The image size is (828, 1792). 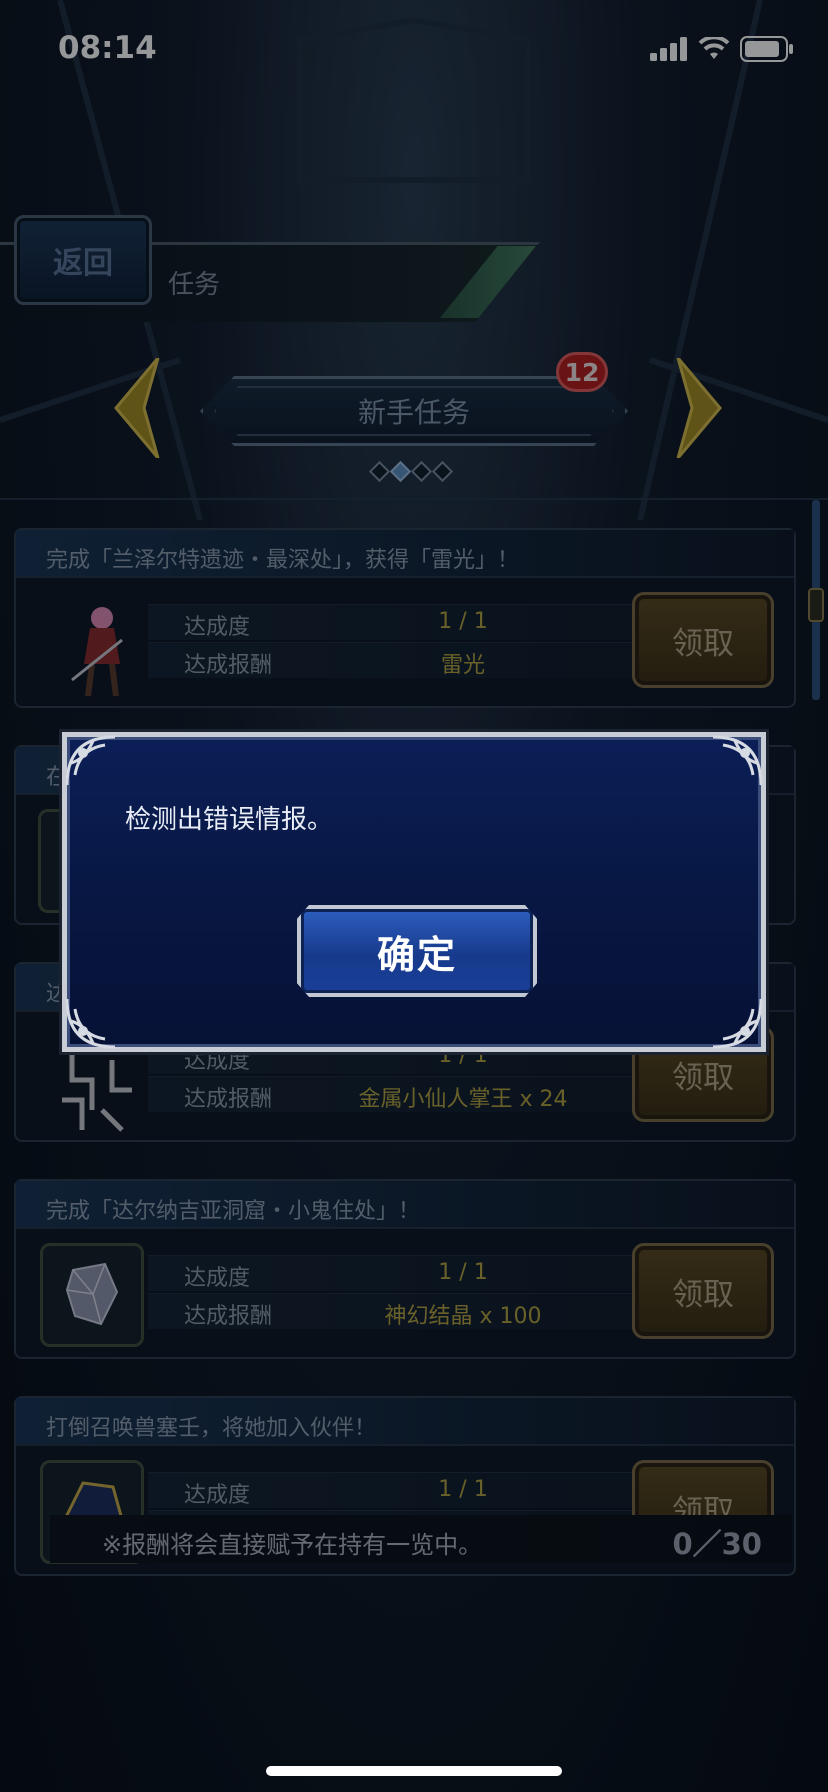 I want to click on status-icons, so click(x=722, y=49).